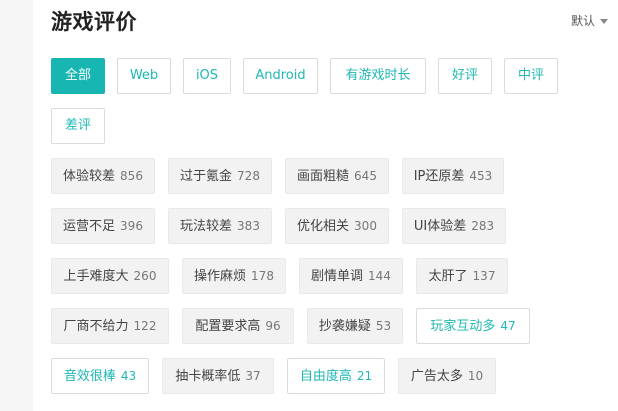 This screenshot has height=411, width=618. What do you see at coordinates (131, 176) in the screenshot?
I see `tag-count: 856` at bounding box center [131, 176].